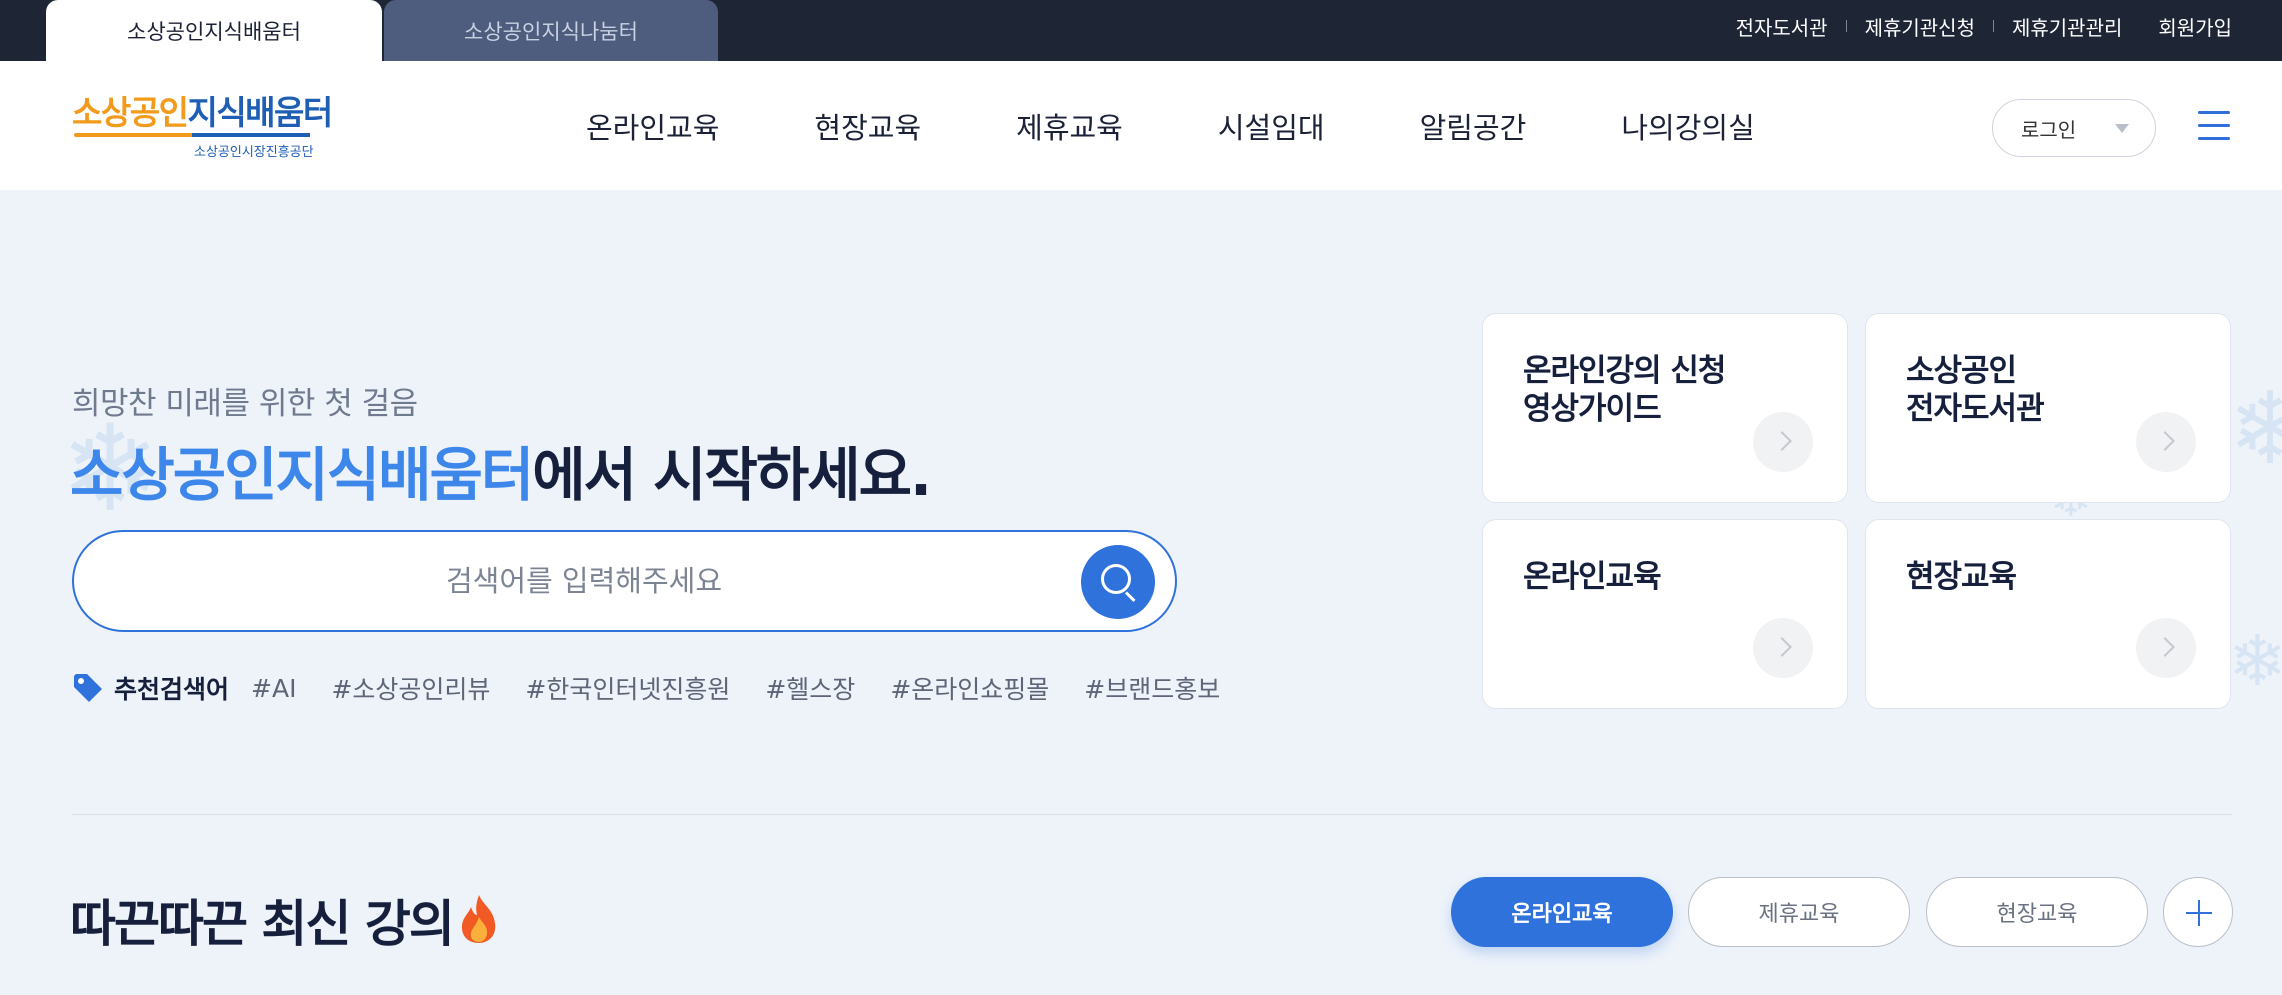 This screenshot has height=995, width=2282. What do you see at coordinates (551, 30) in the screenshot?
I see `site-tab-sharing: 소상공인지식나눔터` at bounding box center [551, 30].